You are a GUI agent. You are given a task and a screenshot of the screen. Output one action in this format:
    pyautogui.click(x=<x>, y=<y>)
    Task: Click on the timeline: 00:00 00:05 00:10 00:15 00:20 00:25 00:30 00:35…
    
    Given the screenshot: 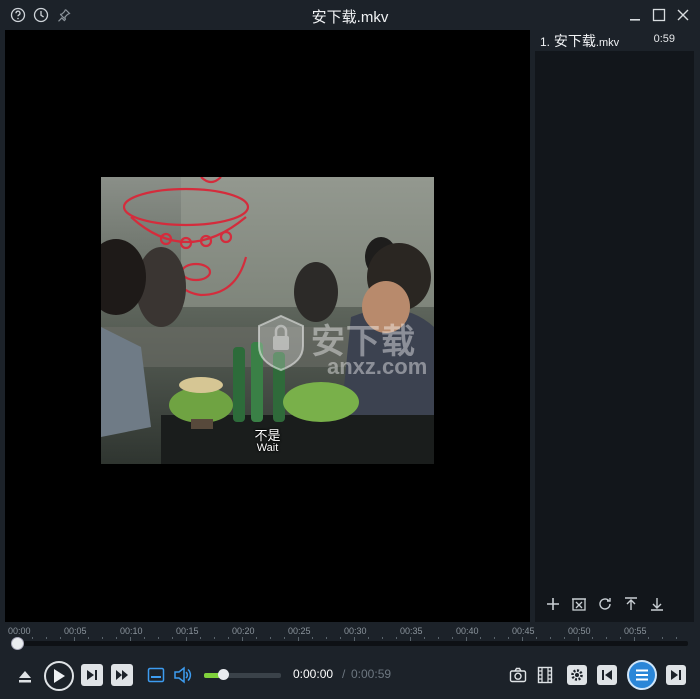 What is the action you would take?
    pyautogui.click(x=350, y=639)
    